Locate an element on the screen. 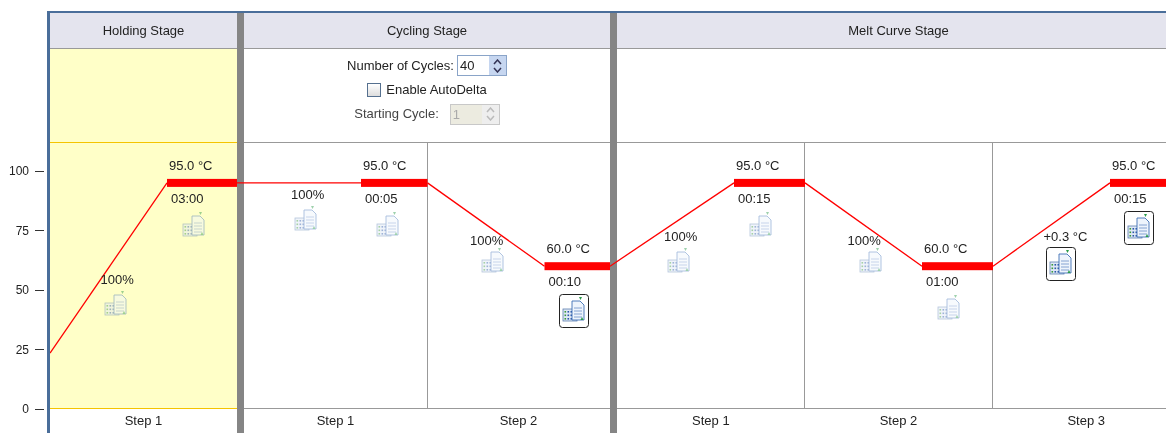 The height and width of the screenshot is (433, 1166). time-label: 01:00 is located at coordinates (942, 282).